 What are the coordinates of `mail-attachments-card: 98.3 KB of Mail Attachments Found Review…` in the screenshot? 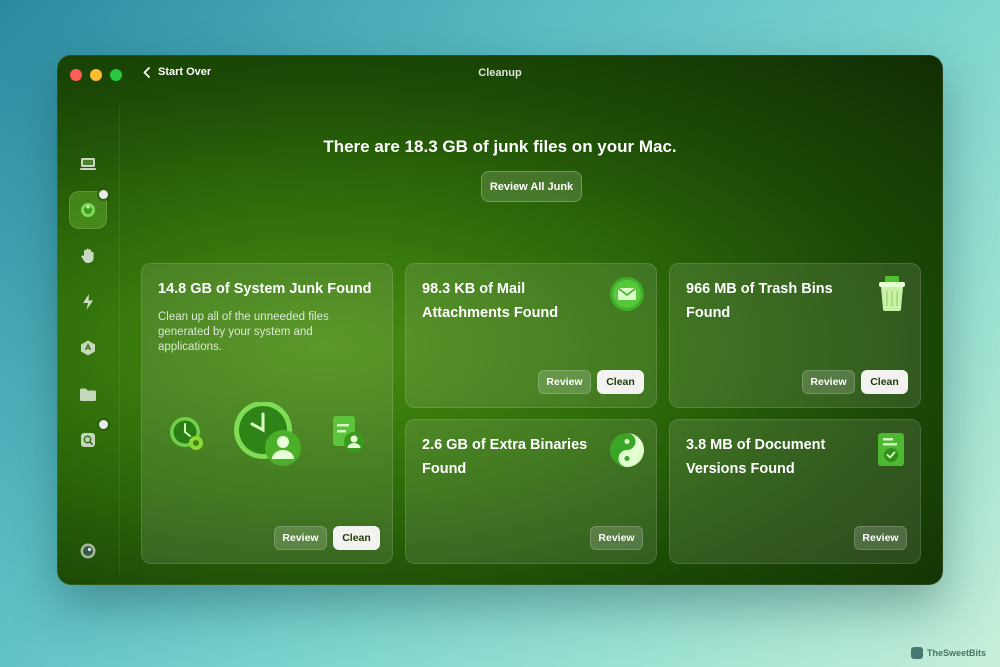 It's located at (531, 335).